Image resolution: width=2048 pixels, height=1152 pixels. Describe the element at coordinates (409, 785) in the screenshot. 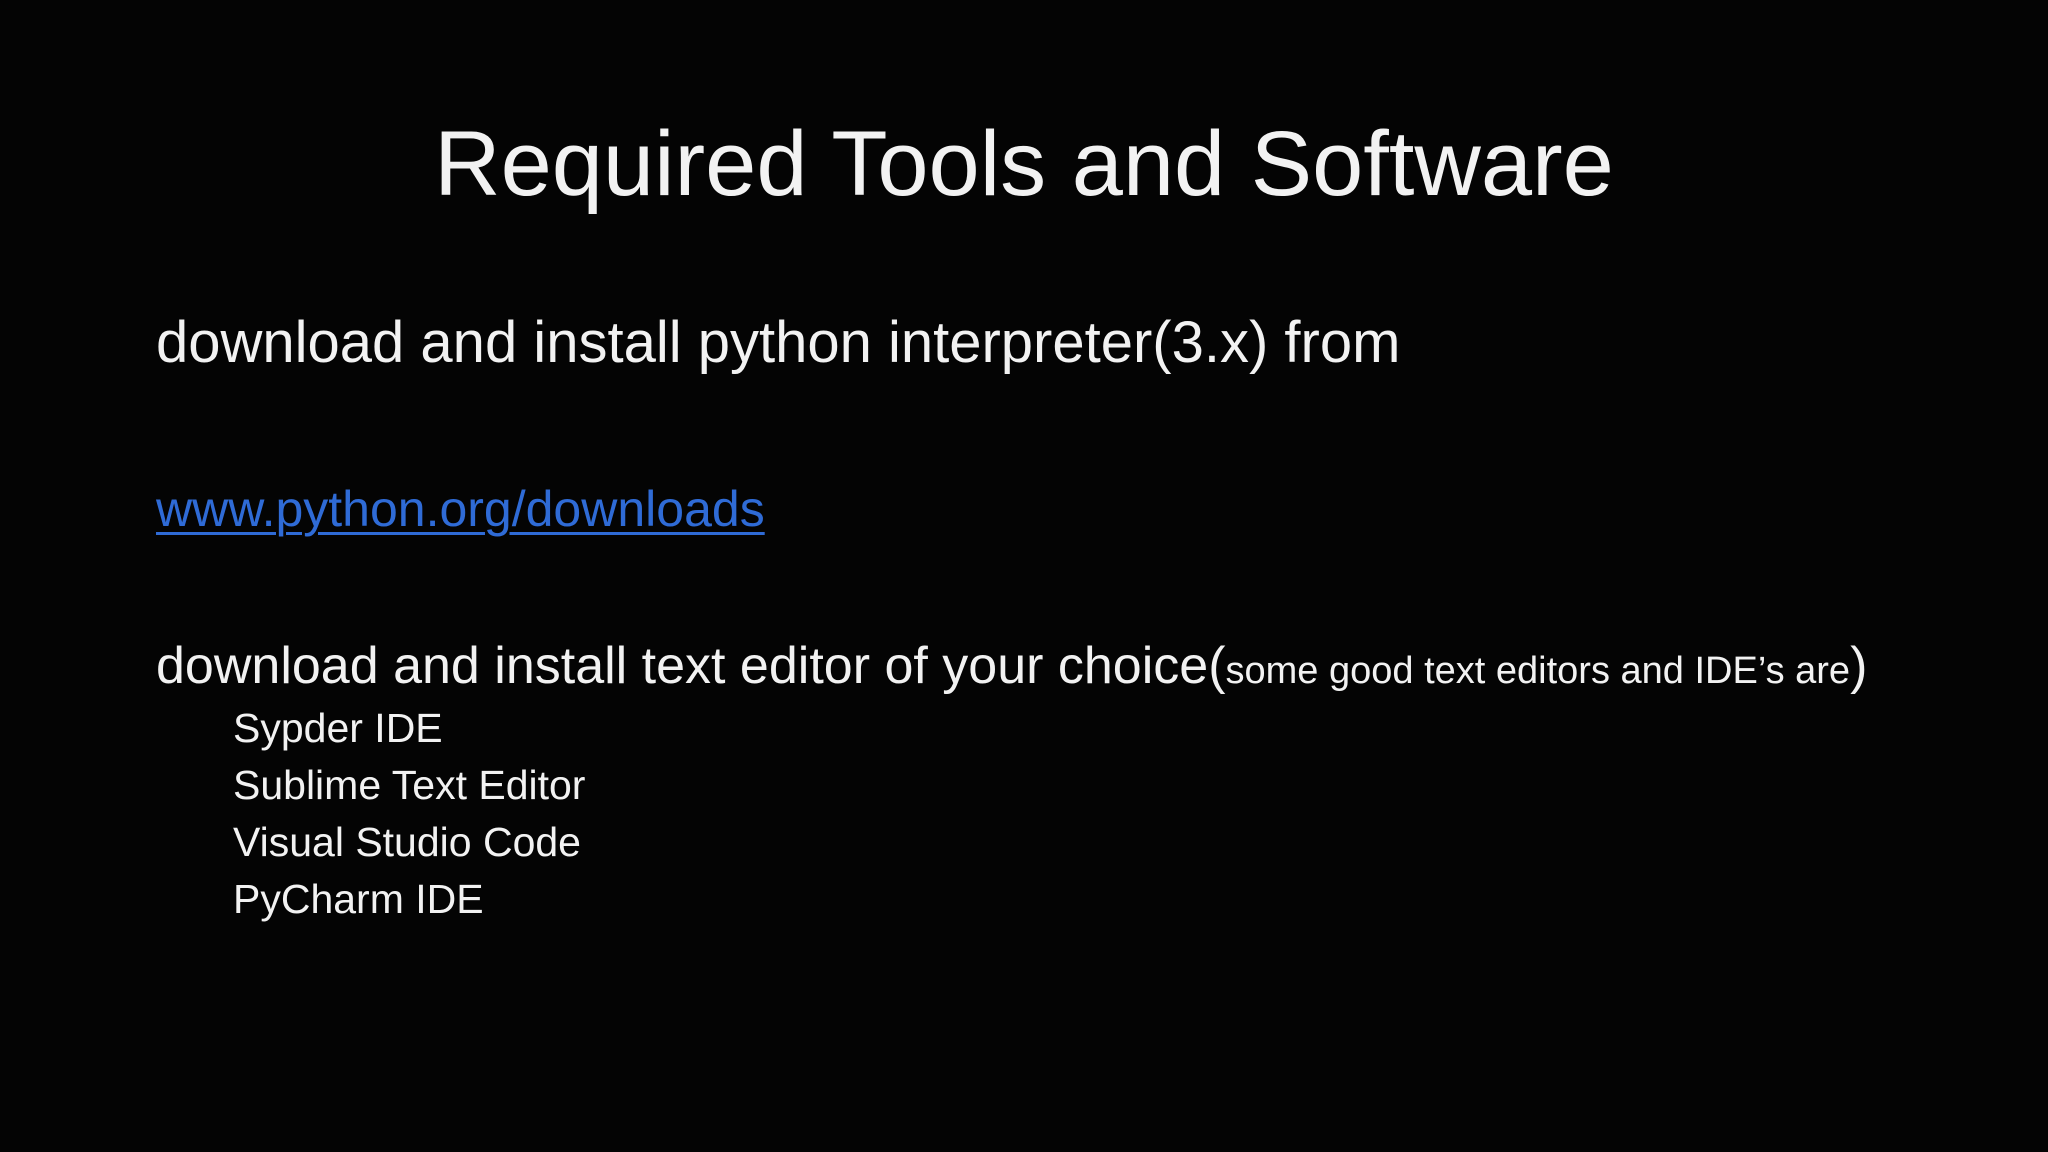

I see `list-item-sublime: Sublime Text Editor` at that location.